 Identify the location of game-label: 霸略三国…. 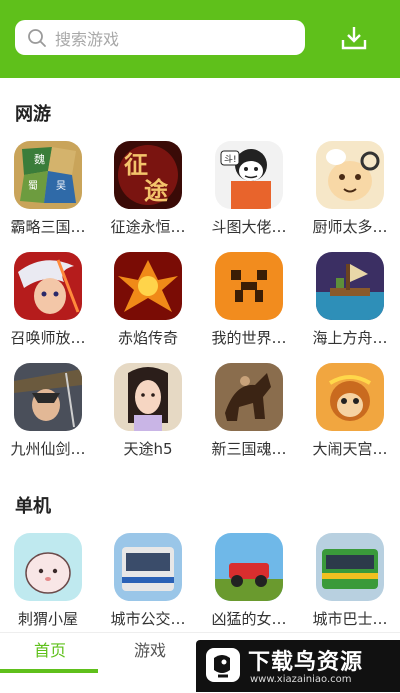
(48, 227).